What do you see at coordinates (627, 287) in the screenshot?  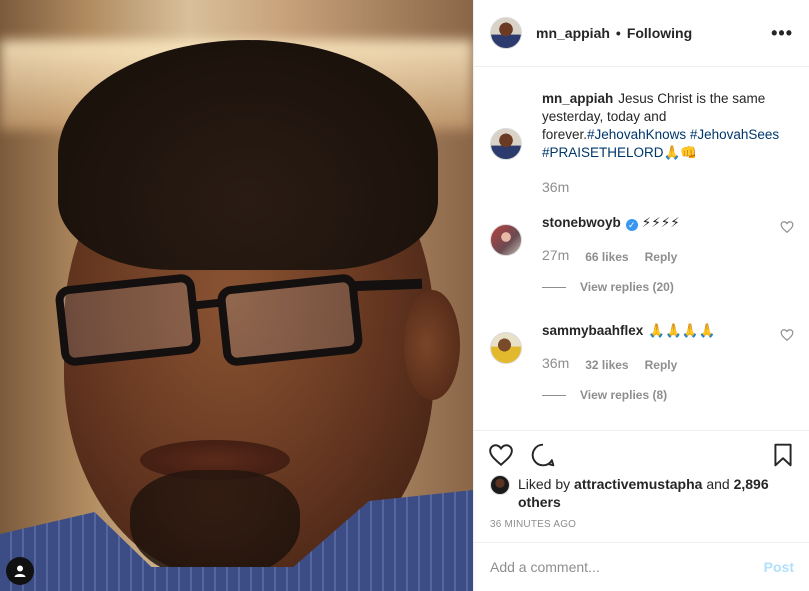 I see `view-replies-label: View replies (20)` at bounding box center [627, 287].